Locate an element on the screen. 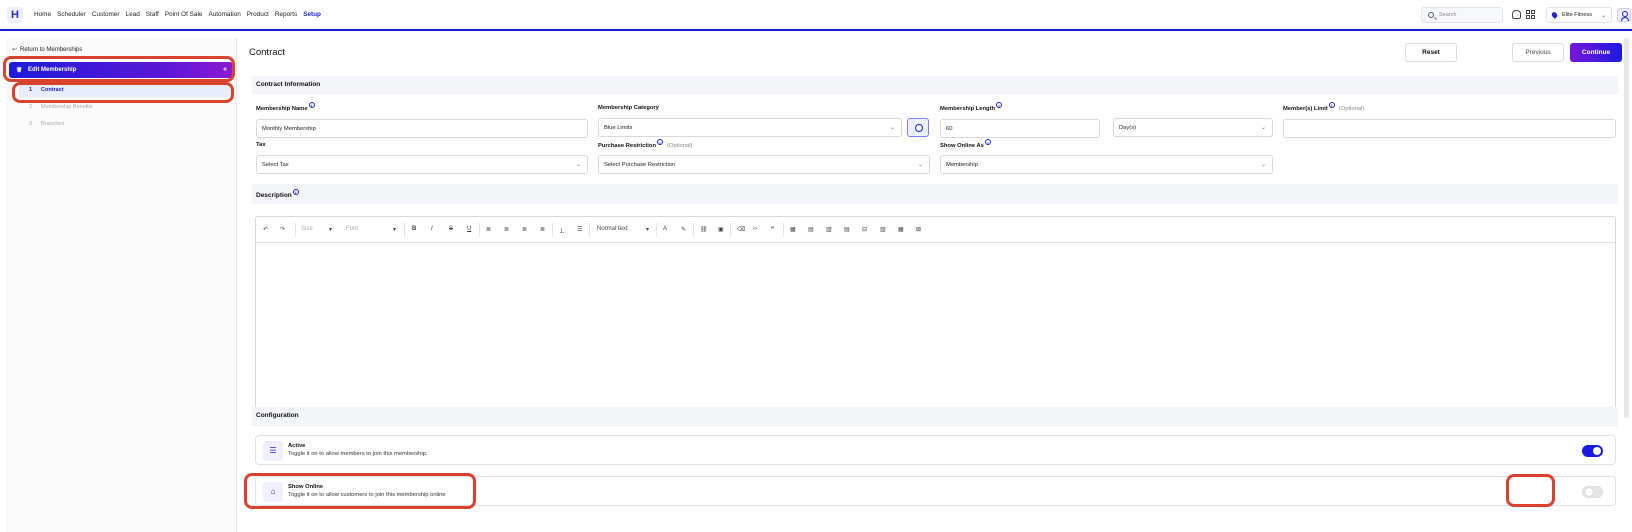  link-icon: ⛓ is located at coordinates (704, 229).